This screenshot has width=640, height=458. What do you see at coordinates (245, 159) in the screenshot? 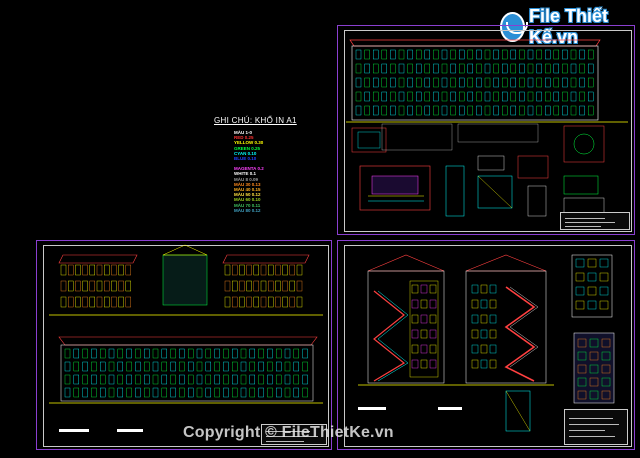
I see `legend-item: BLUE 0.10` at bounding box center [245, 159].